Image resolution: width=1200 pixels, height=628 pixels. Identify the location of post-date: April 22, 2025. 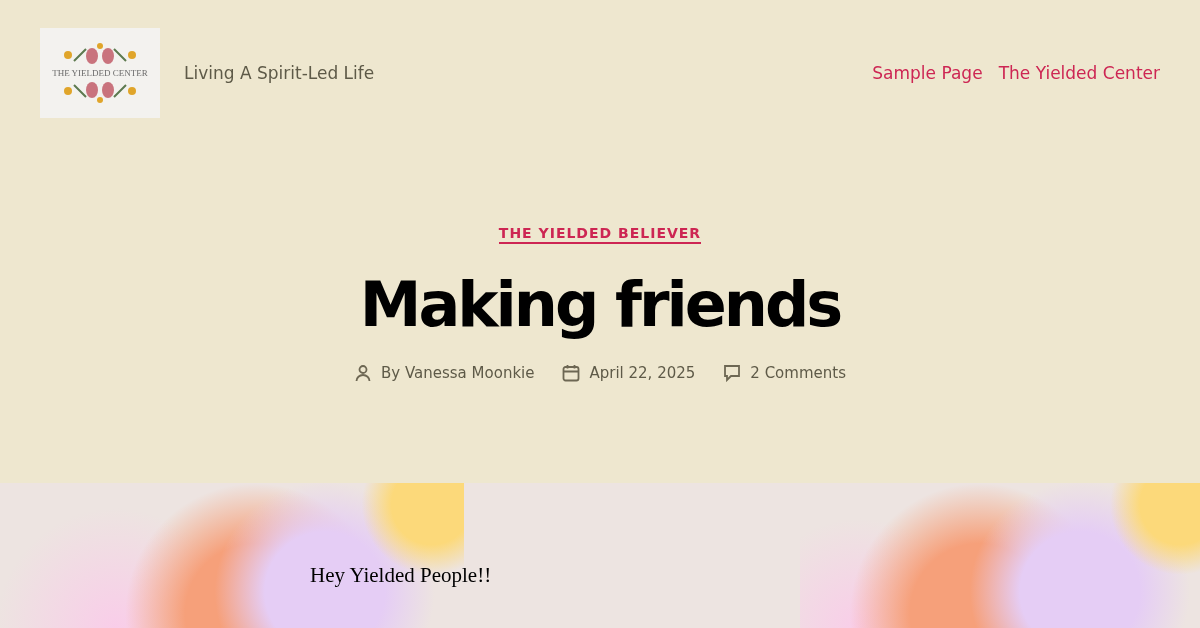
(642, 373).